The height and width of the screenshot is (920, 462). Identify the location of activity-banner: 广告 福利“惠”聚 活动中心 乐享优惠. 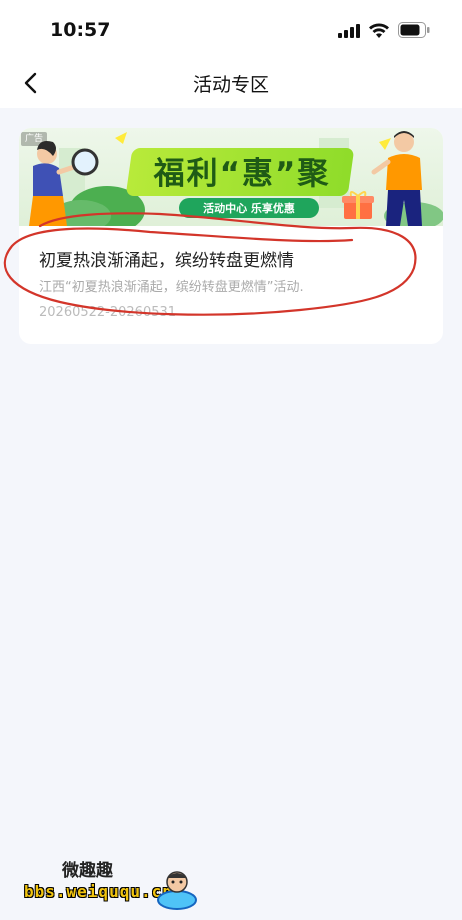
(231, 177).